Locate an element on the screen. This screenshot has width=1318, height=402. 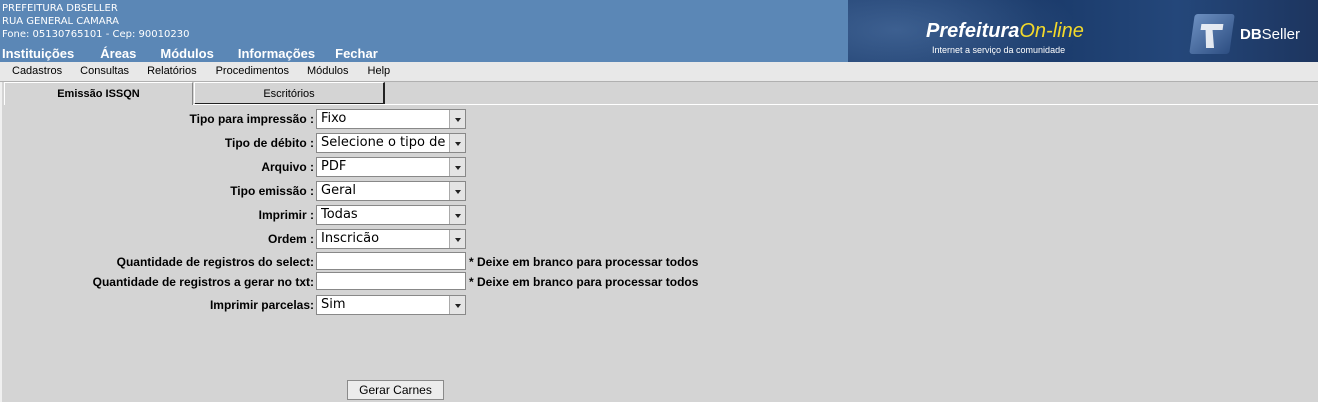
label-ordem: Ordem : is located at coordinates (290, 239).